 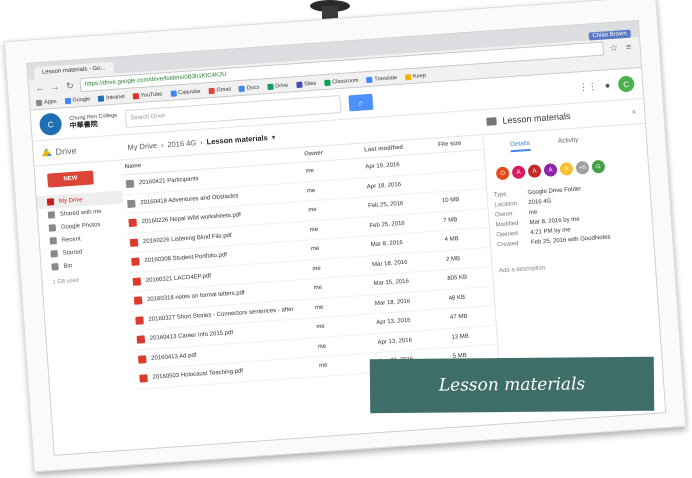 What do you see at coordinates (273, 136) in the screenshot?
I see `chevron-down-icon: ▾` at bounding box center [273, 136].